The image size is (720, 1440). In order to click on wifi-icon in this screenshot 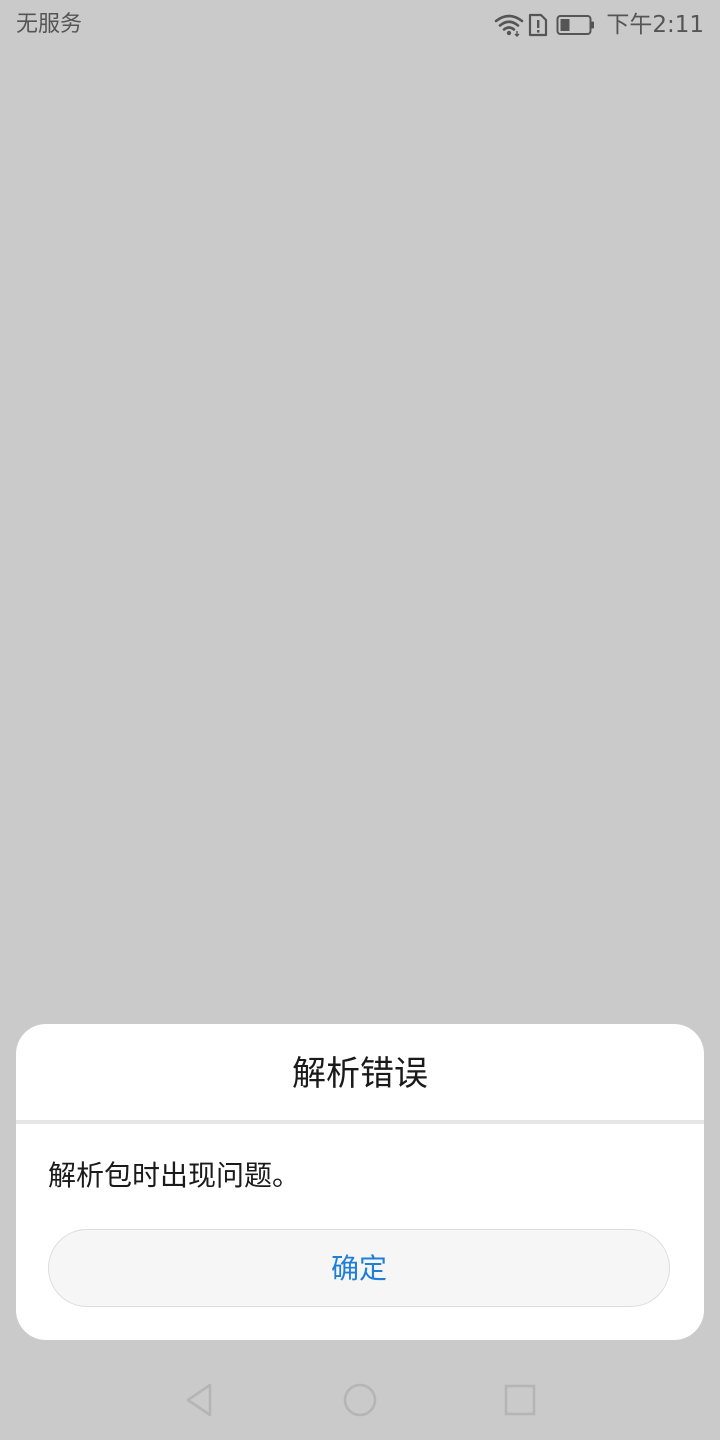, I will do `click(509, 25)`.